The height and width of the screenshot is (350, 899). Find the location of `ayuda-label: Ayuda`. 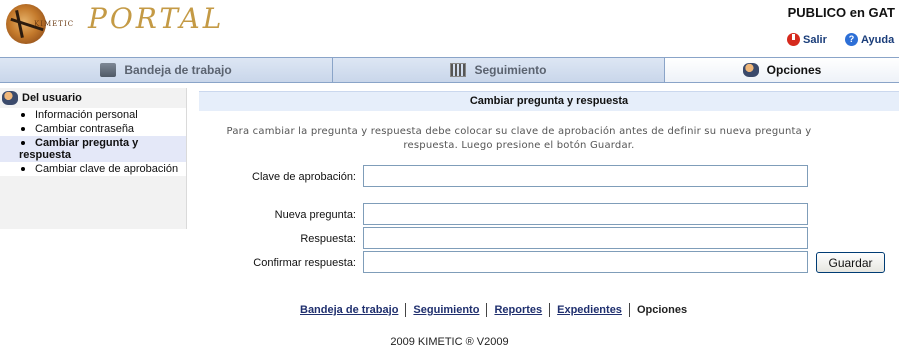

ayuda-label: Ayuda is located at coordinates (878, 39).